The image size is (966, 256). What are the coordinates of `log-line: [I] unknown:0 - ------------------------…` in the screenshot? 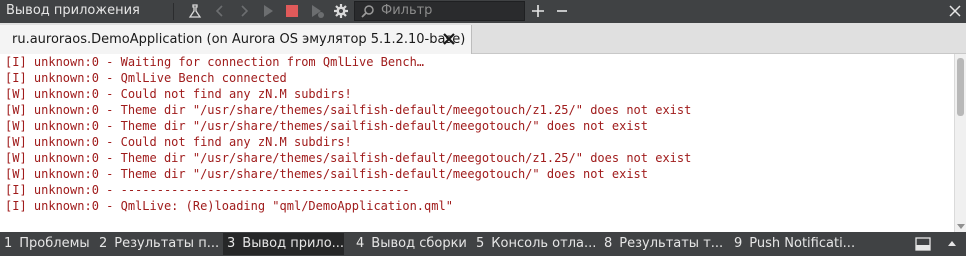 It's located at (207, 190).